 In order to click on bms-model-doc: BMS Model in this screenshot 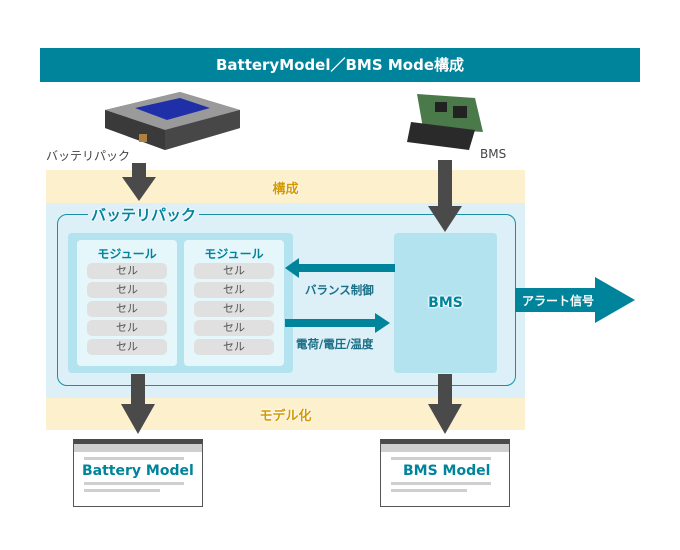, I will do `click(445, 473)`.